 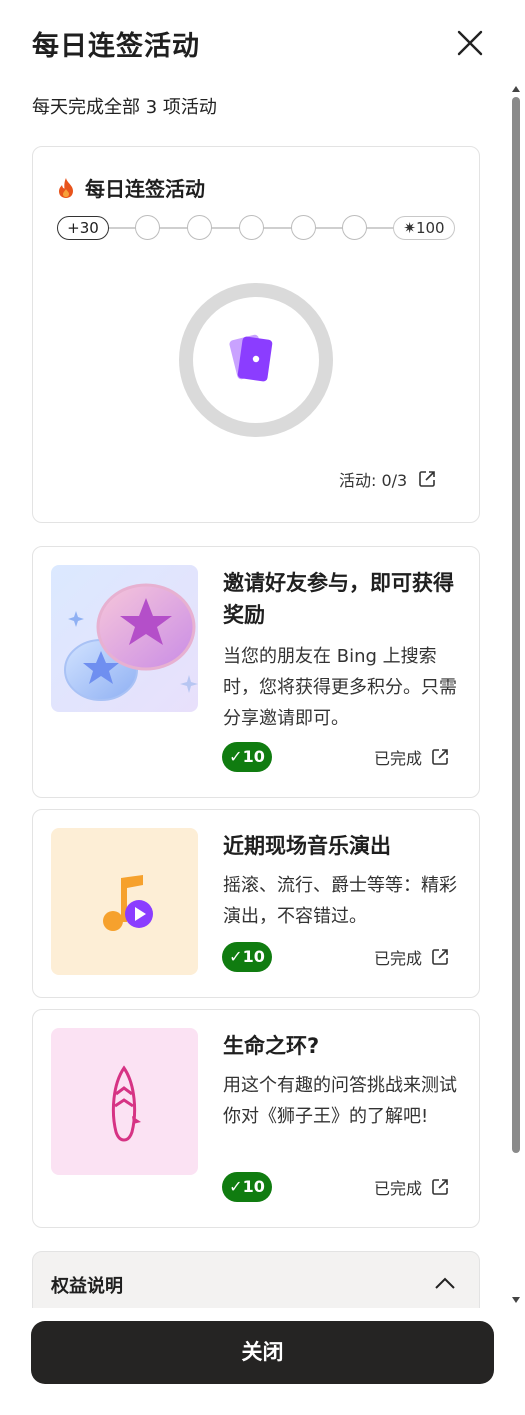 What do you see at coordinates (470, 43) in the screenshot?
I see `close-icon` at bounding box center [470, 43].